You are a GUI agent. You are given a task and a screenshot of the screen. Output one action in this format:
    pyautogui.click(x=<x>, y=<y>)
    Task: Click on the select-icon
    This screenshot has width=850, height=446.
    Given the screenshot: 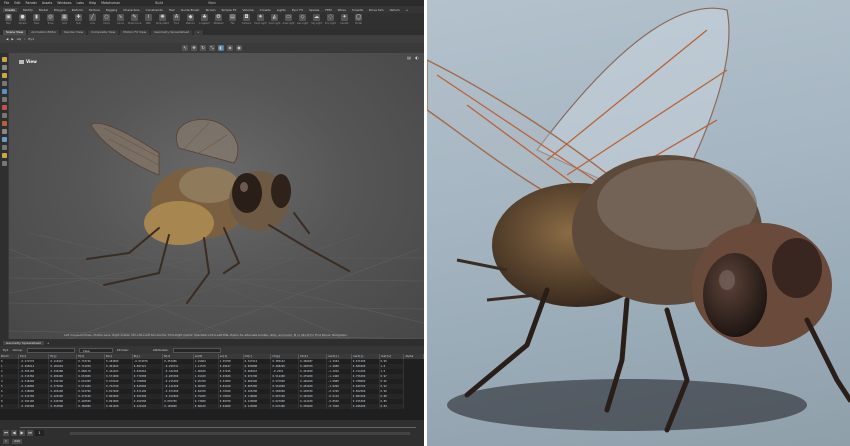 What is the action you would take?
    pyautogui.click(x=4, y=59)
    